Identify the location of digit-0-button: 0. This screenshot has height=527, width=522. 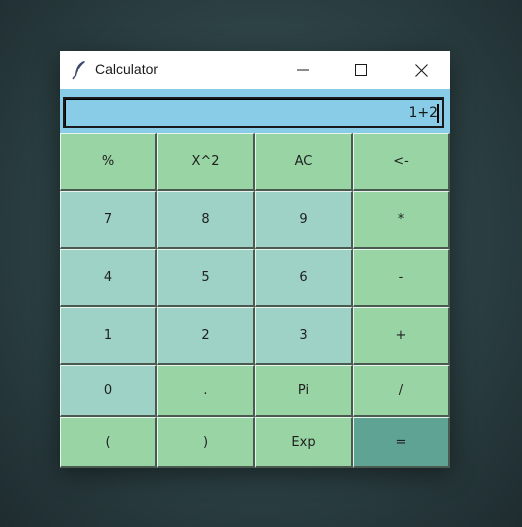
(108, 391).